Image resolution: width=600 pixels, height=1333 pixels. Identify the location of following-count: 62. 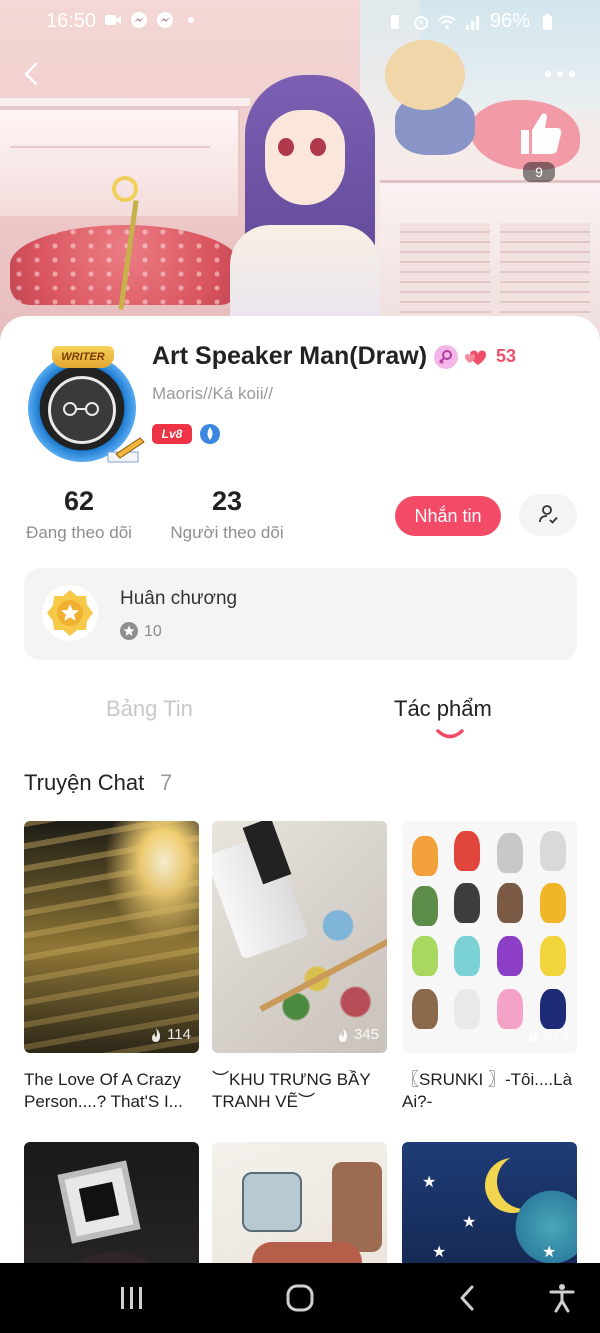
(79, 501).